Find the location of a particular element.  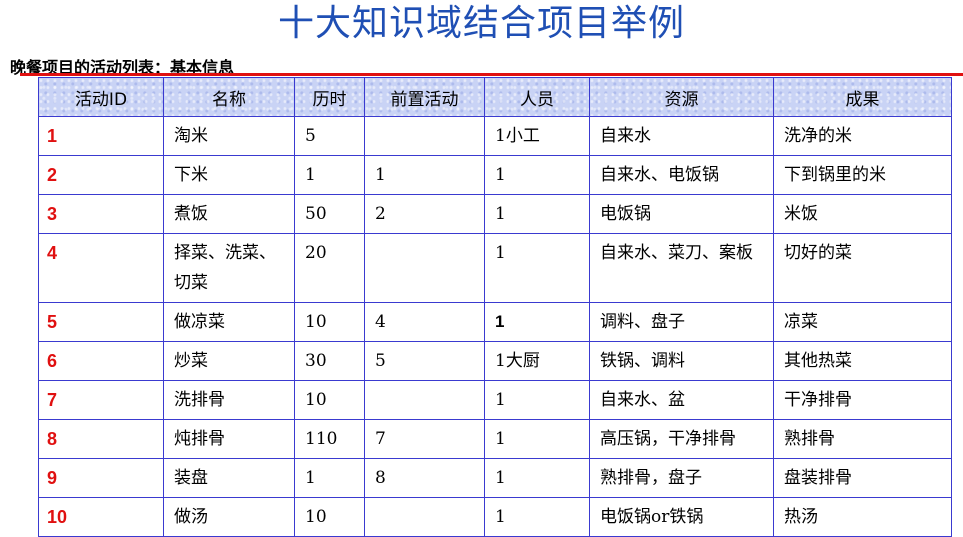

page-title: 十大知识域结合项目举例 is located at coordinates (481, 23).